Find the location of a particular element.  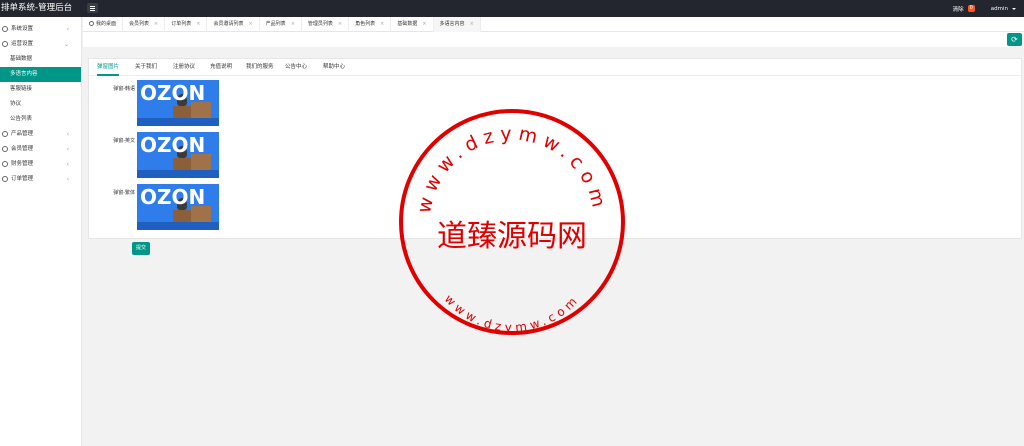

sidebar-item-label: 基础数据 is located at coordinates (21, 59).